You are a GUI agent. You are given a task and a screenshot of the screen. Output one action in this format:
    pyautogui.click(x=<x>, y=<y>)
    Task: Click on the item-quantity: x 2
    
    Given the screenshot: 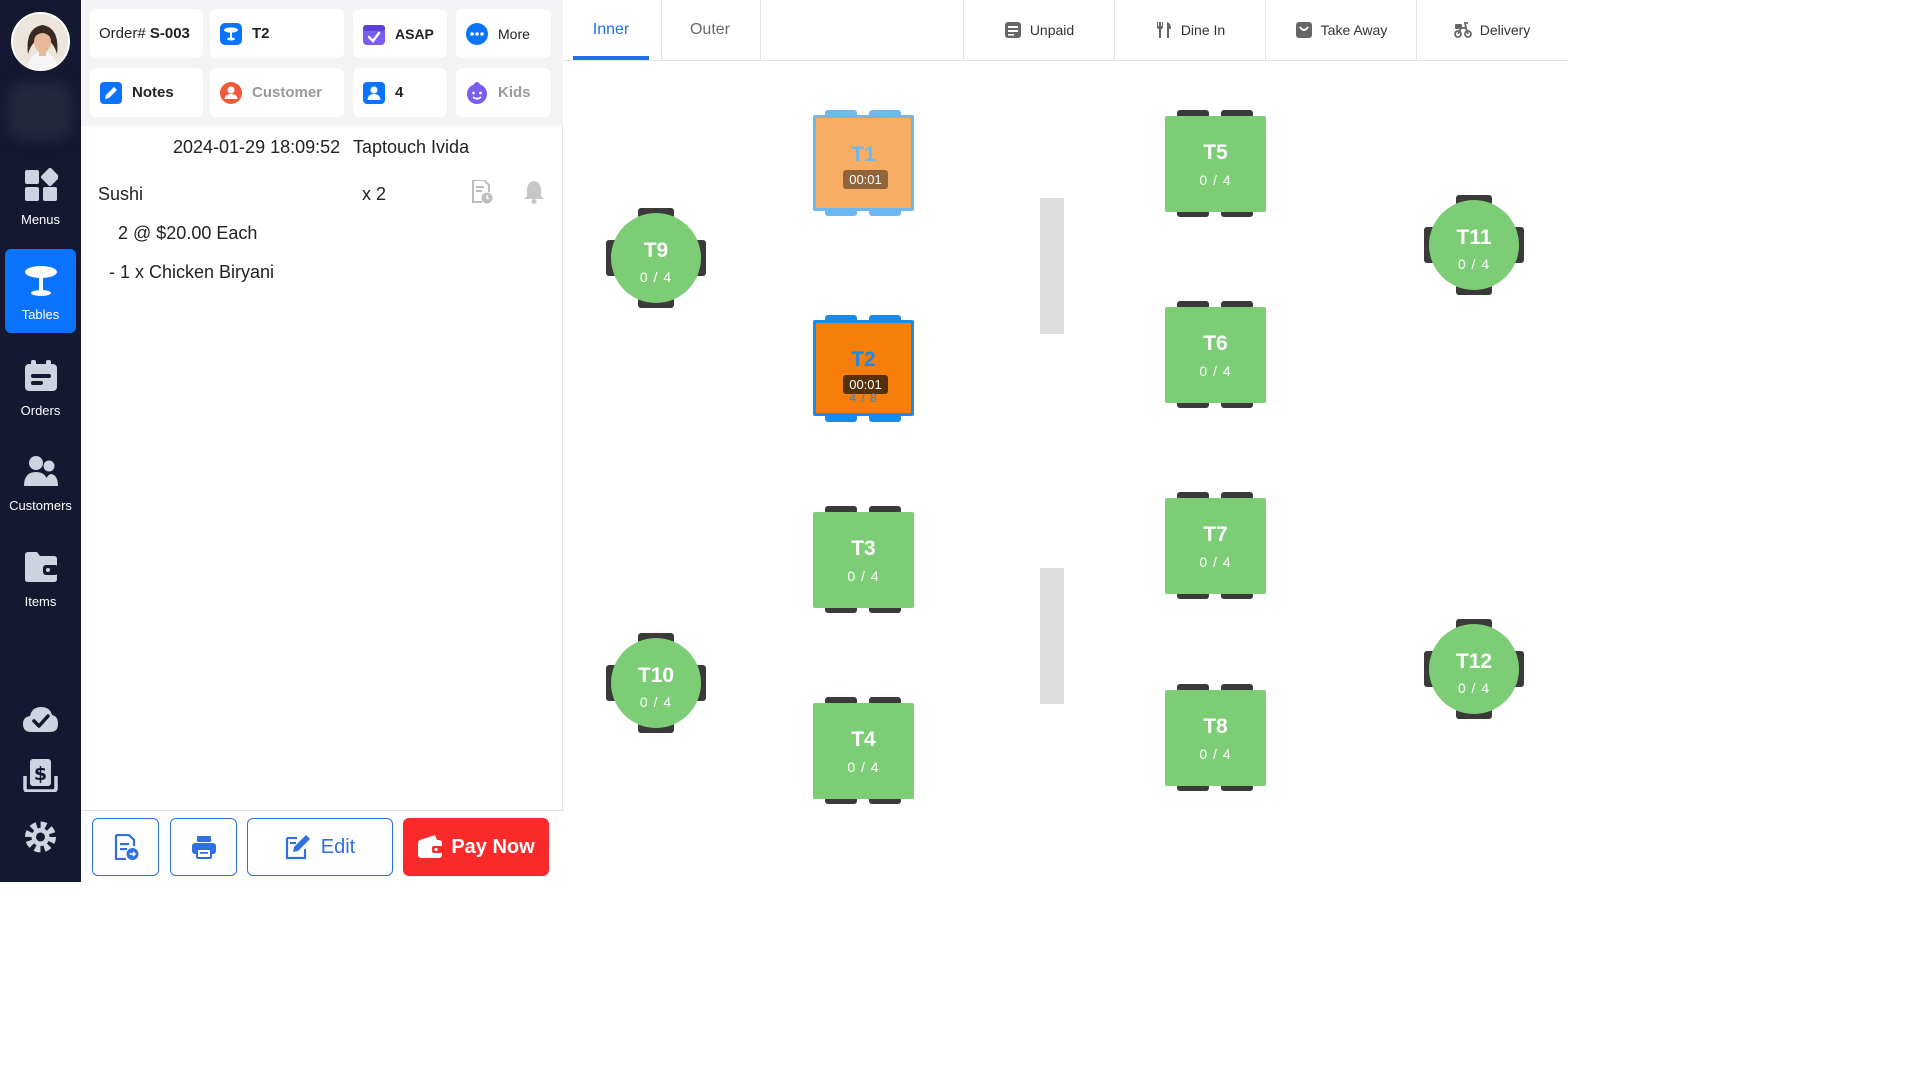 What is the action you would take?
    pyautogui.click(x=374, y=194)
    